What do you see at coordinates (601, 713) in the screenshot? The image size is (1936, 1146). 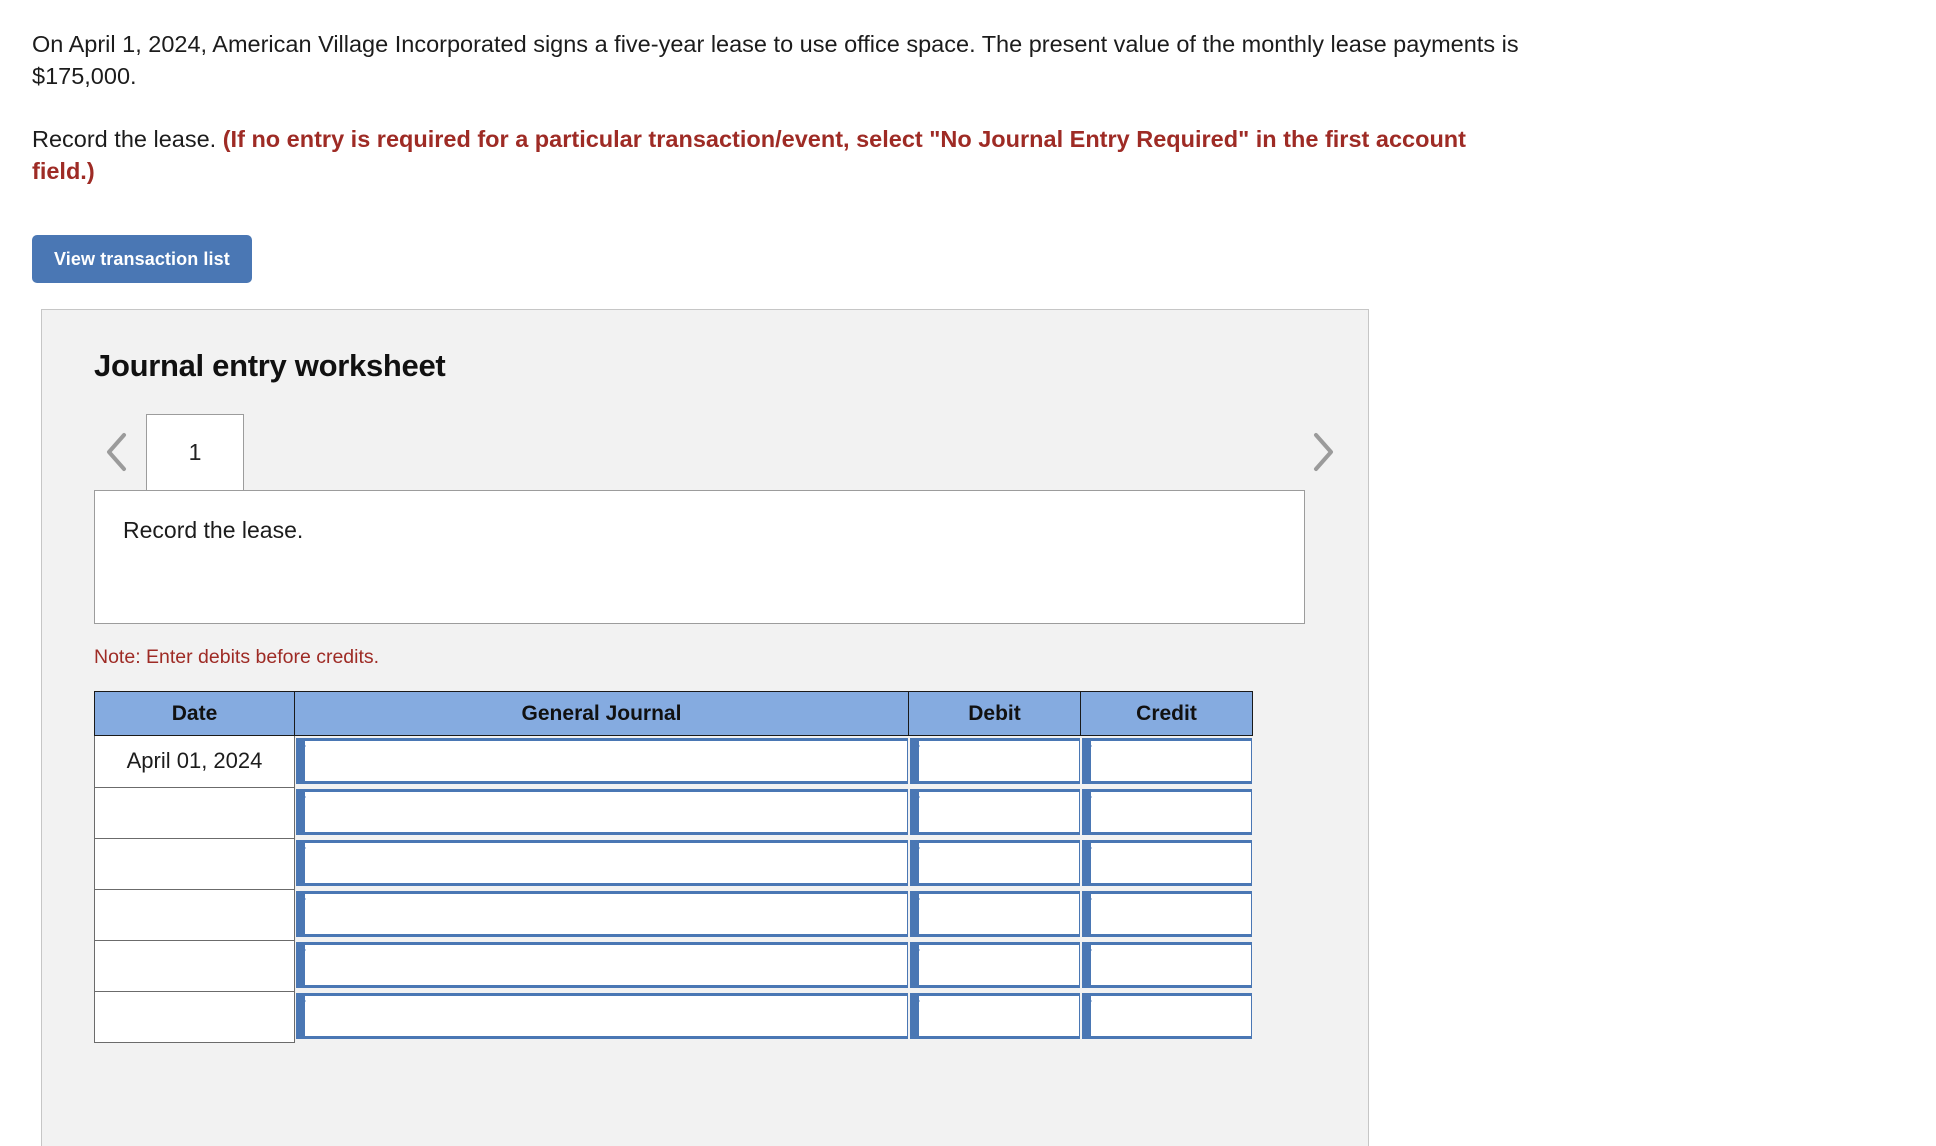 I see `column-header-general-journal: General Journal` at bounding box center [601, 713].